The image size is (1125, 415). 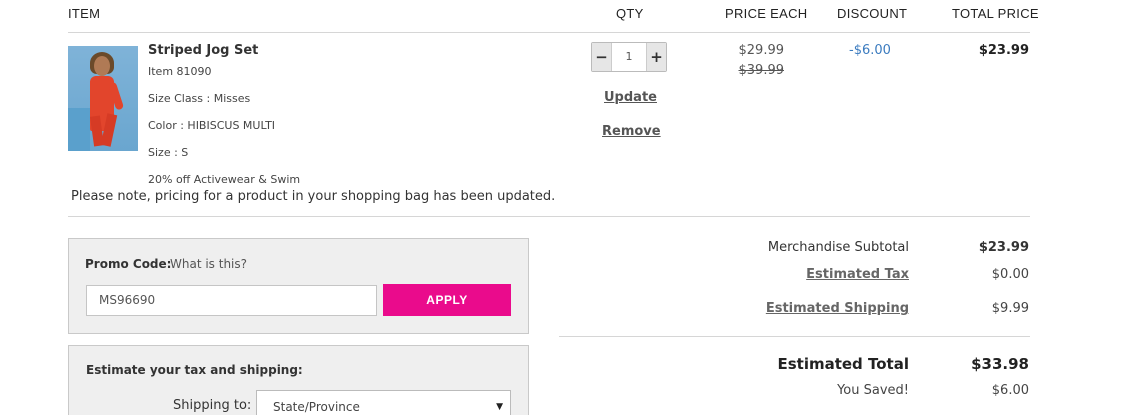 What do you see at coordinates (499, 407) in the screenshot?
I see `chevron-down-icon: ▼` at bounding box center [499, 407].